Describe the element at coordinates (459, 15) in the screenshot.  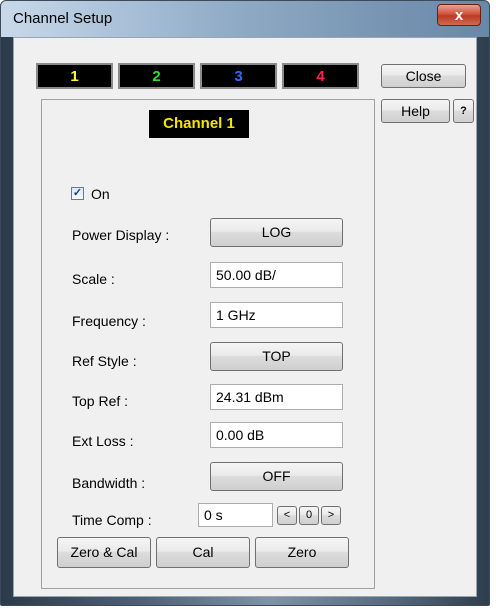
I see `window-close-button: x` at that location.